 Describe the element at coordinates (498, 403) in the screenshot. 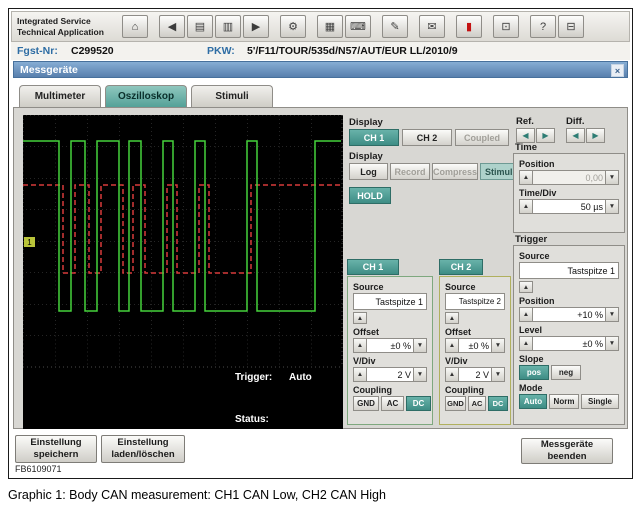

I see `ch2-dc-button: DC` at that location.